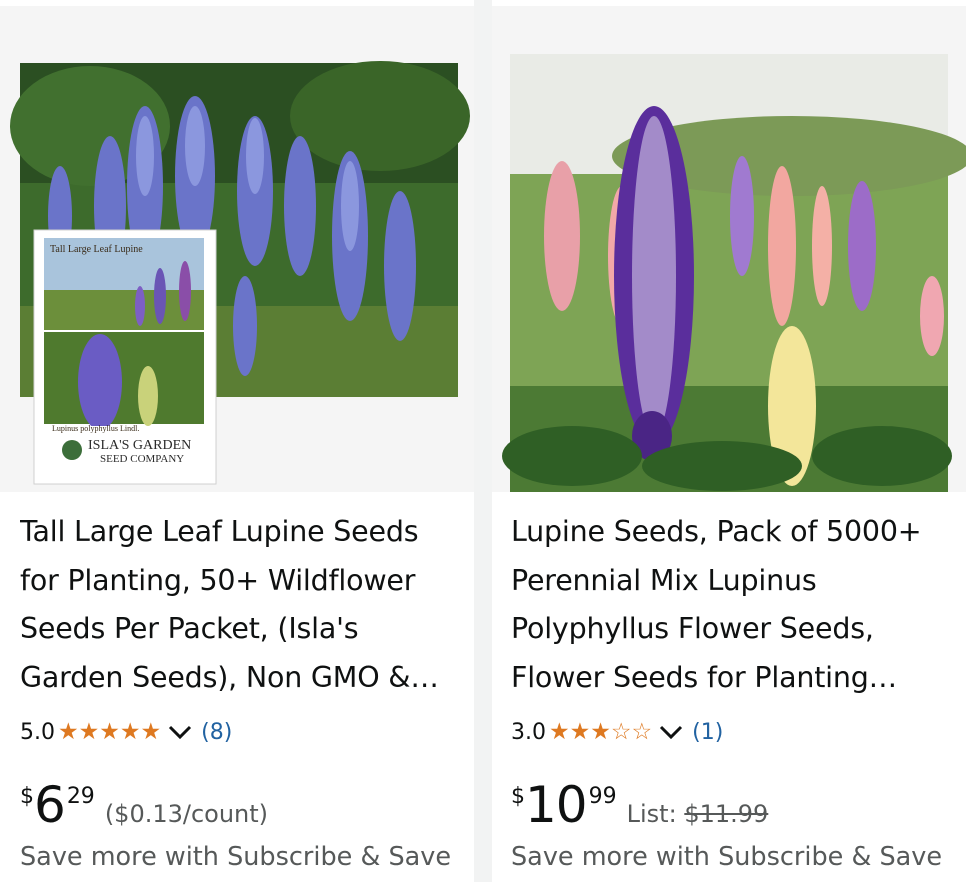  I want to click on rating-row-1: 5.0 ★ ★ ★ ★ ★ (8), so click(126, 732).